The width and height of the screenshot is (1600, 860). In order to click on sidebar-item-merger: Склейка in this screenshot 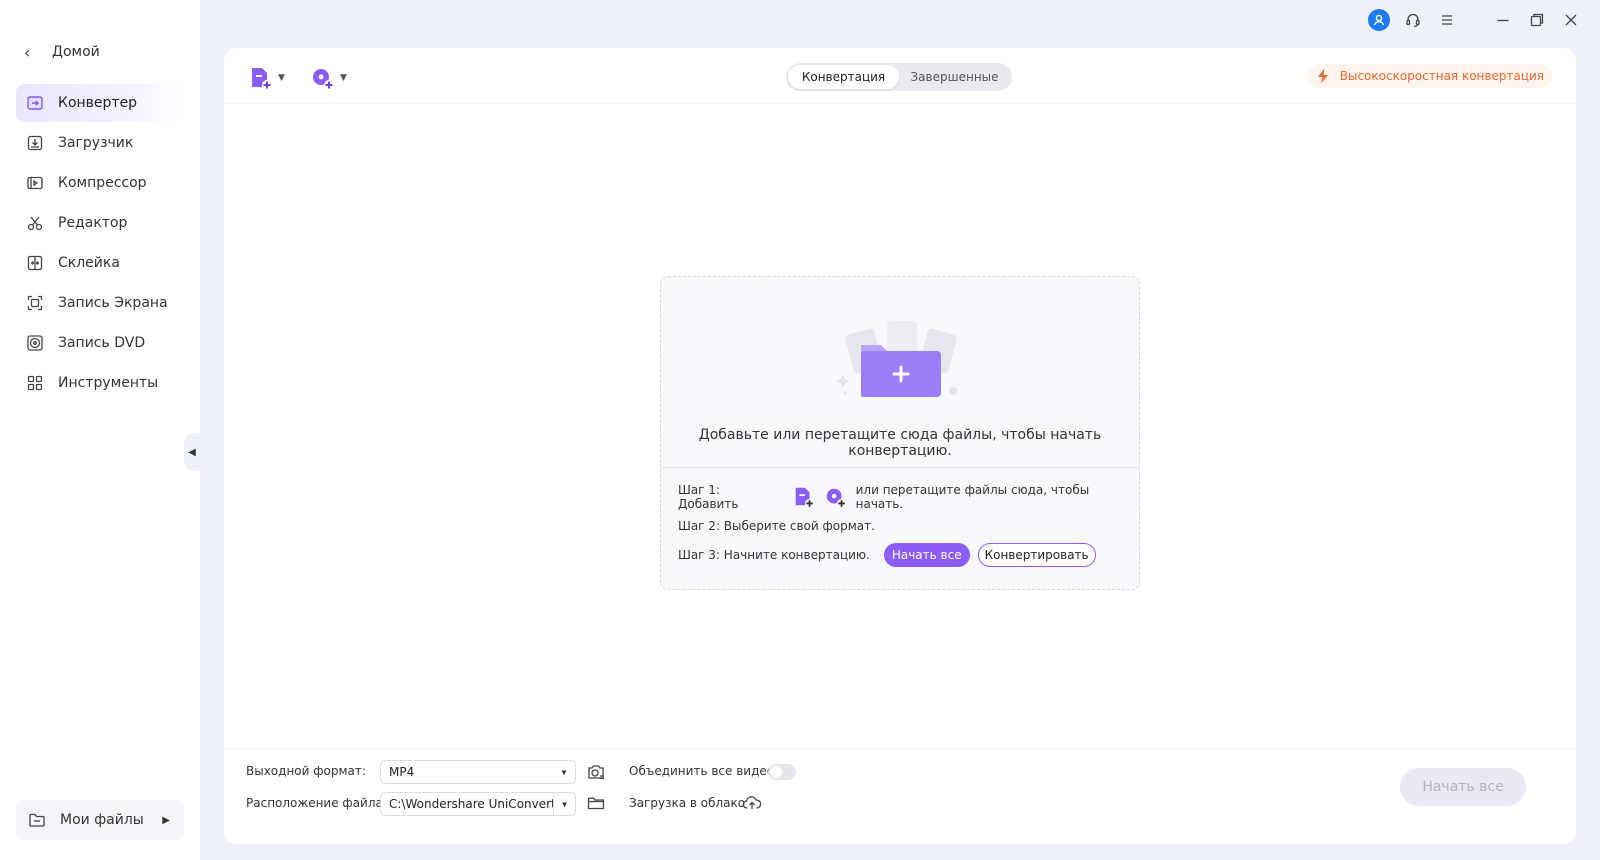, I will do `click(100, 263)`.